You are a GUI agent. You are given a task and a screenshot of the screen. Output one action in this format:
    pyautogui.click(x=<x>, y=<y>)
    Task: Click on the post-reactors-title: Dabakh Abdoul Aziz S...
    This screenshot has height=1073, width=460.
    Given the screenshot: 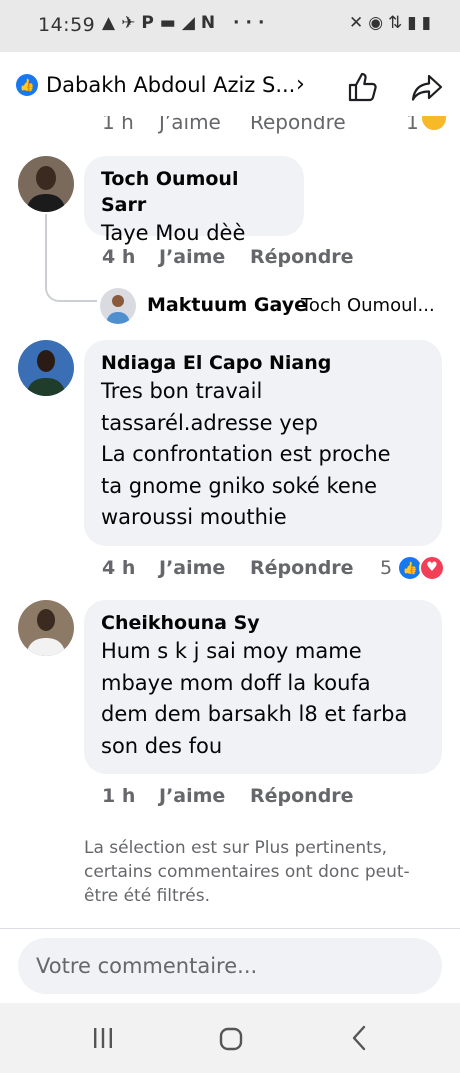 What is the action you would take?
    pyautogui.click(x=170, y=85)
    